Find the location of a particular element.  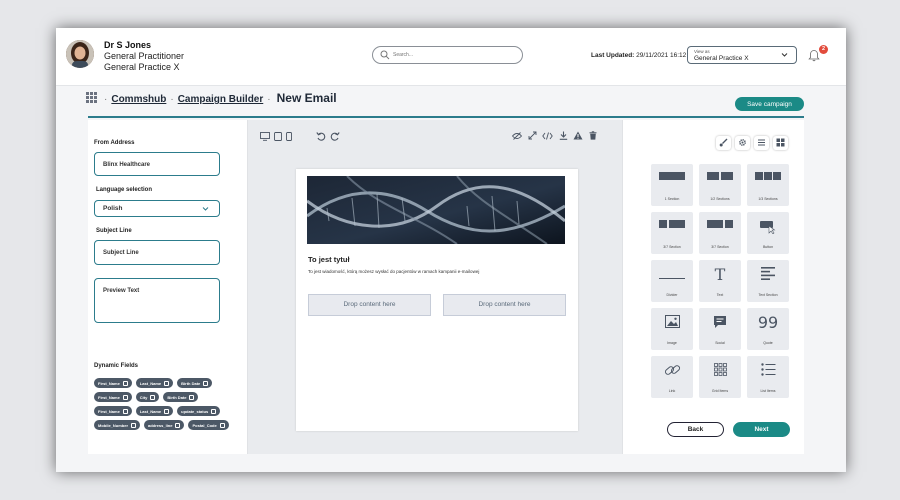

code-icon is located at coordinates (547, 136).